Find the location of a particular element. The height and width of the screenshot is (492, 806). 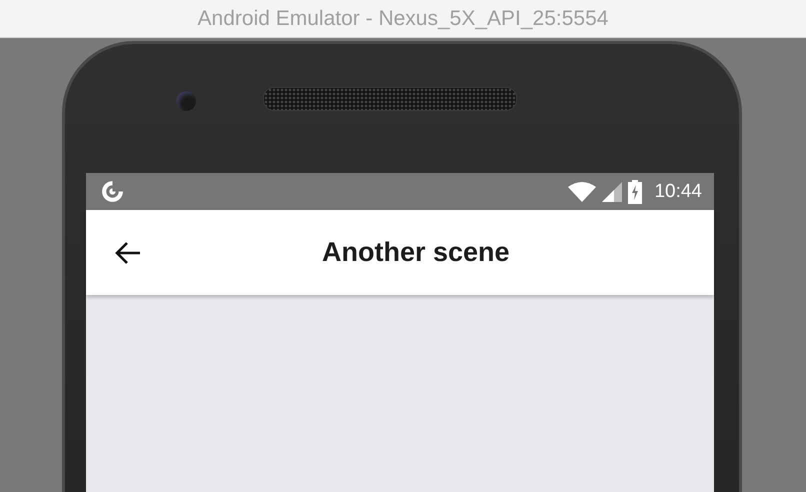

back-arrow-icon is located at coordinates (128, 252).